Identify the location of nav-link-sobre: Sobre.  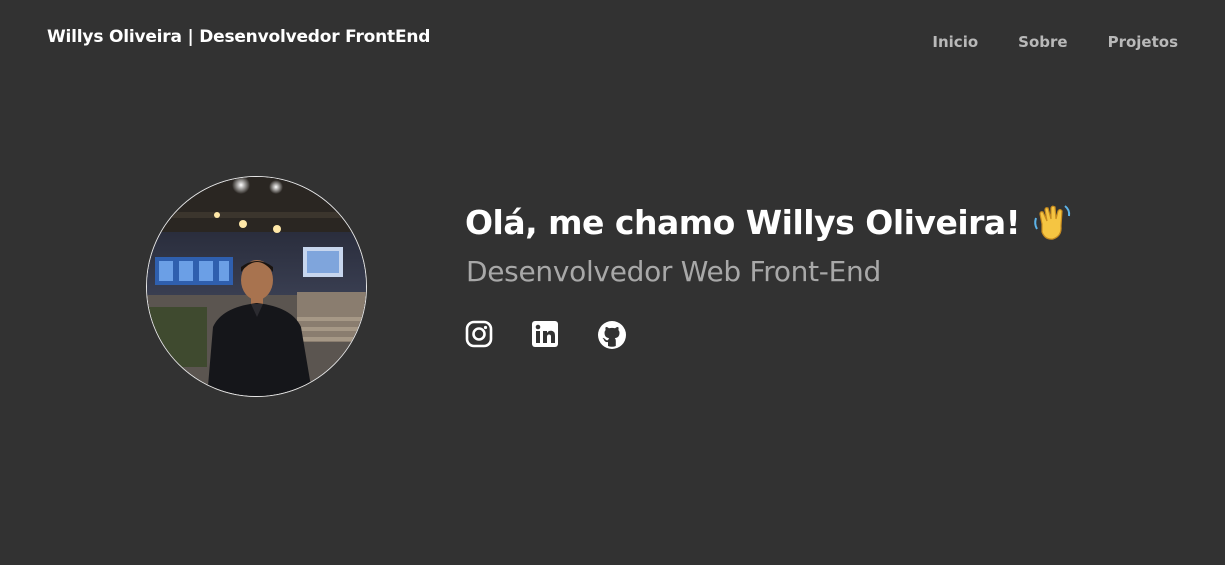
(1042, 42).